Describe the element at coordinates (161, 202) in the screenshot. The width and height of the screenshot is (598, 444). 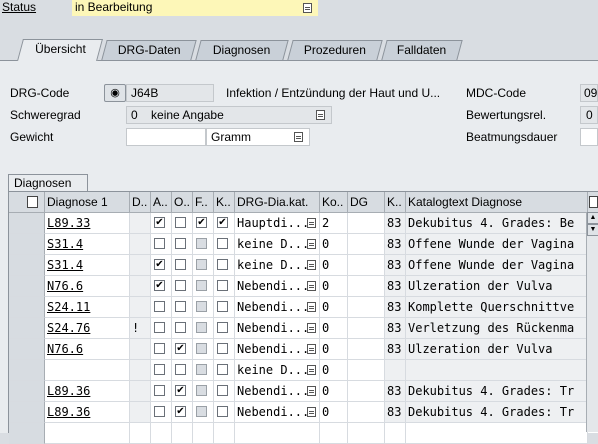
I see `col-header-a: A..` at that location.